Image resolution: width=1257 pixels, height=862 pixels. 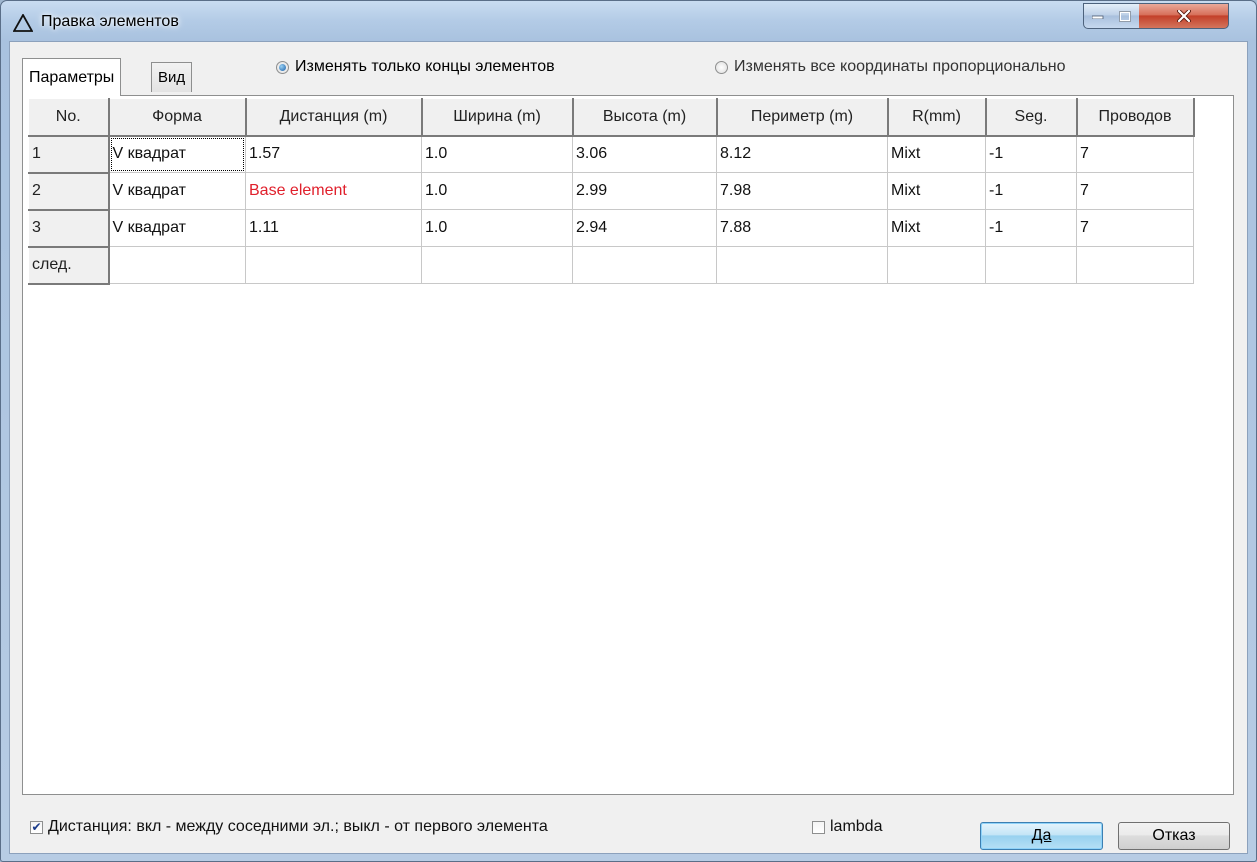 I want to click on close-button, so click(x=1184, y=16).